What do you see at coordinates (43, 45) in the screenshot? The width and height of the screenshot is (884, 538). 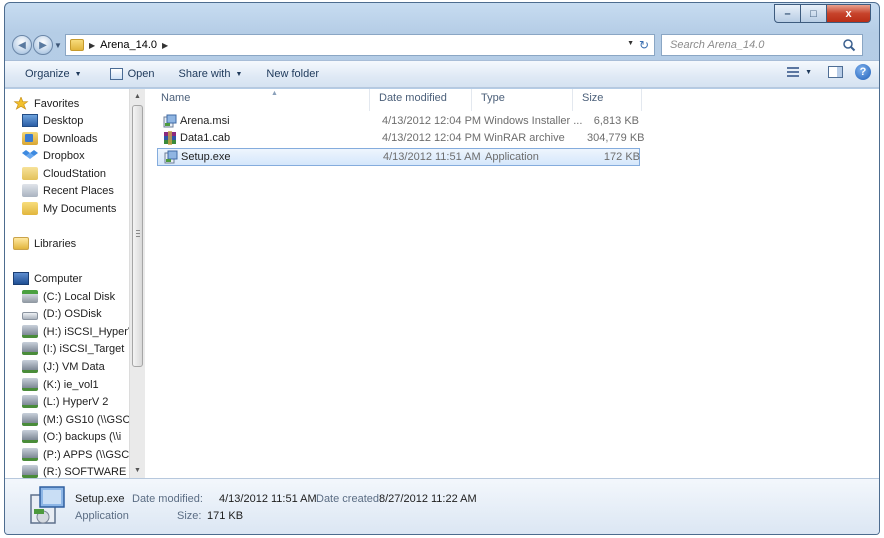 I see `forward-button: ▶` at bounding box center [43, 45].